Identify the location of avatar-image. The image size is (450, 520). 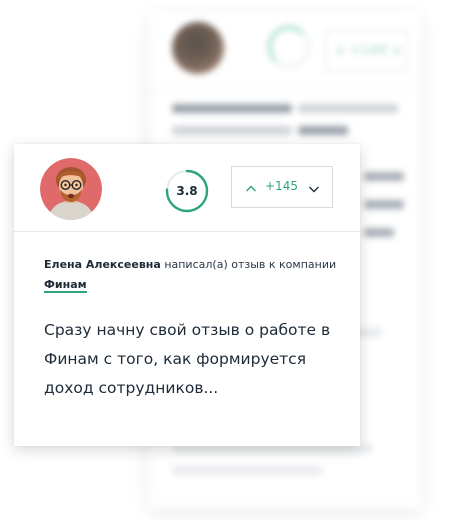
(71, 189).